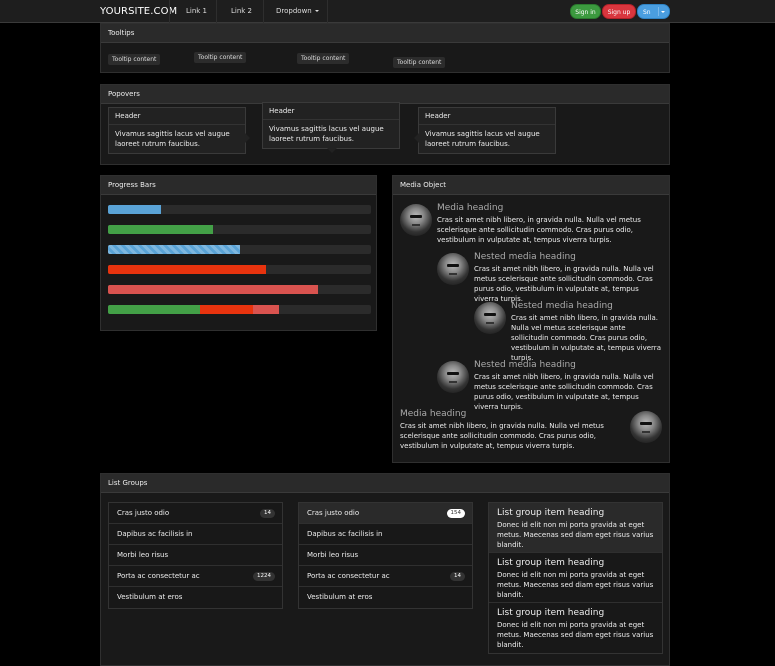 This screenshot has width=775, height=666. I want to click on media-heading: Media heading, so click(433, 414).